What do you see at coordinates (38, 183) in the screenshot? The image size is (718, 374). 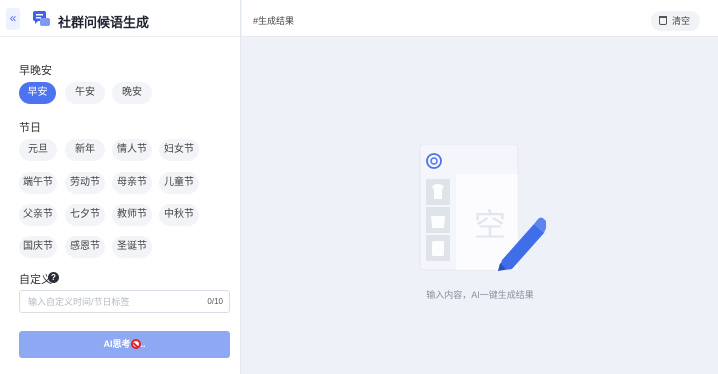 I see `chip-festival-4: 端午节` at bounding box center [38, 183].